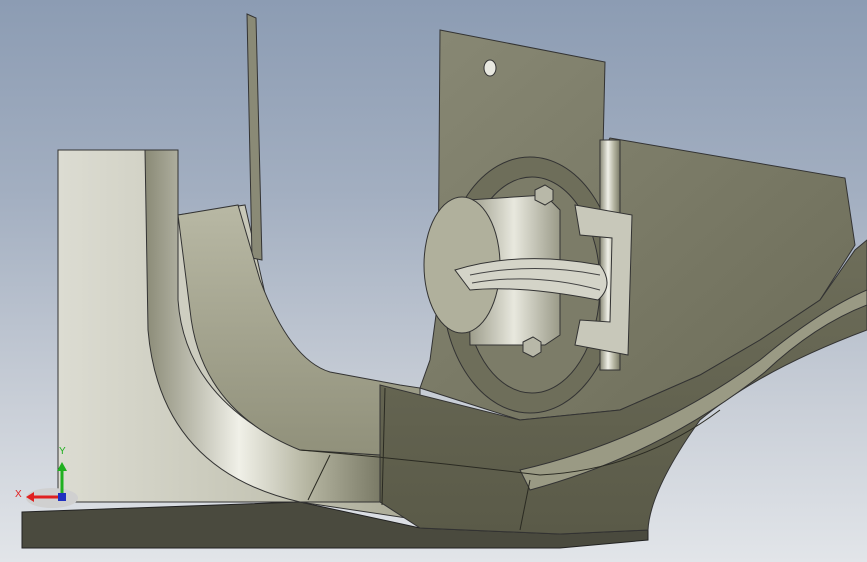  I want to click on x-axis-label: X, so click(18, 494).